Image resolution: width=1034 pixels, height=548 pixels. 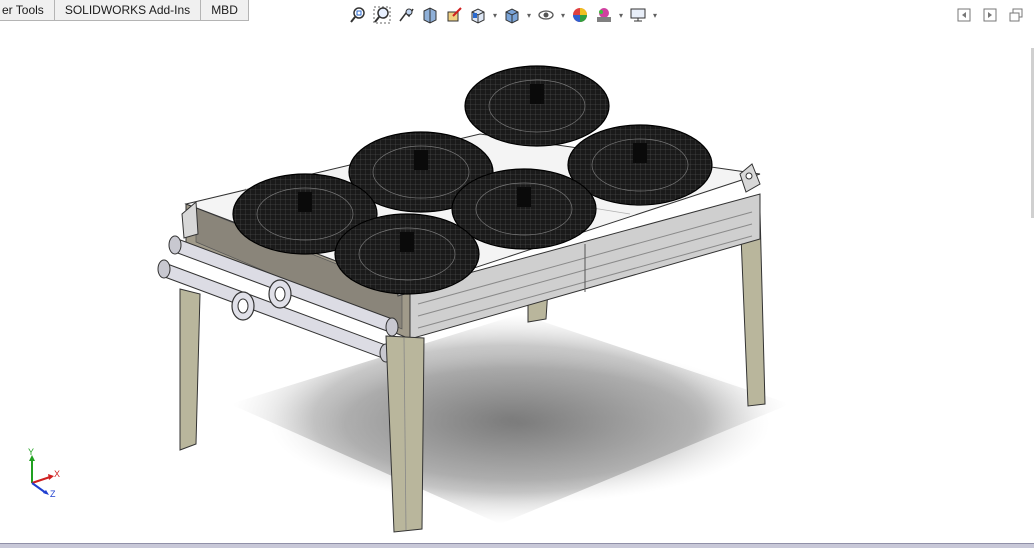 I want to click on edit-appearance-icon, so click(x=580, y=15).